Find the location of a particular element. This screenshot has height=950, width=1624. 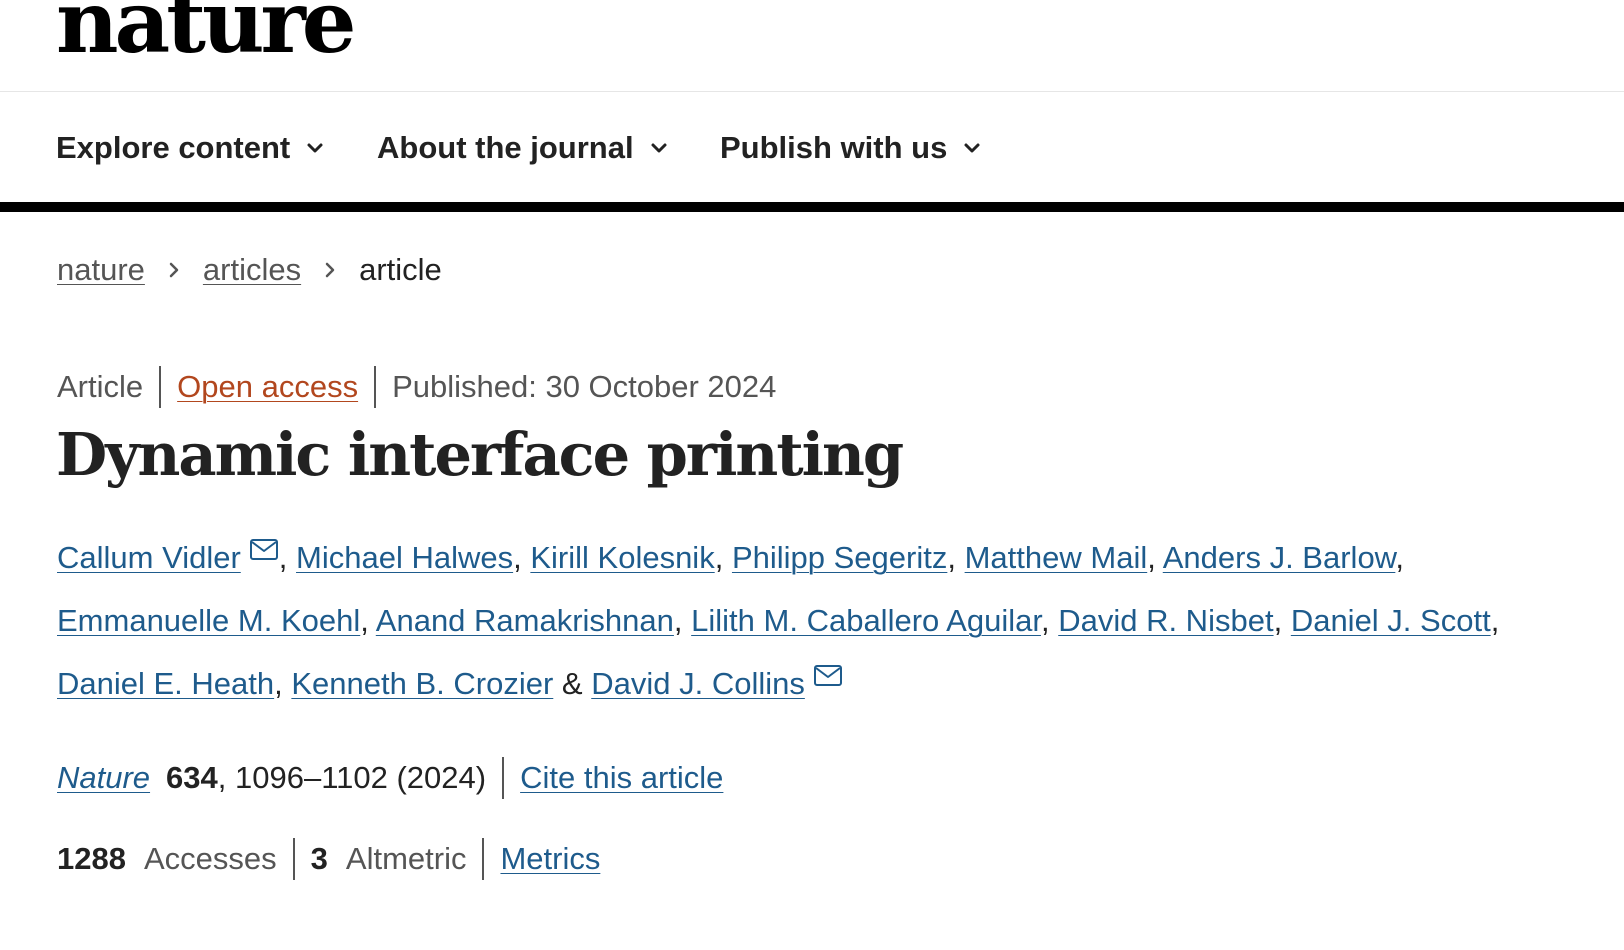

author-link: Daniel E. Heath is located at coordinates (165, 683).